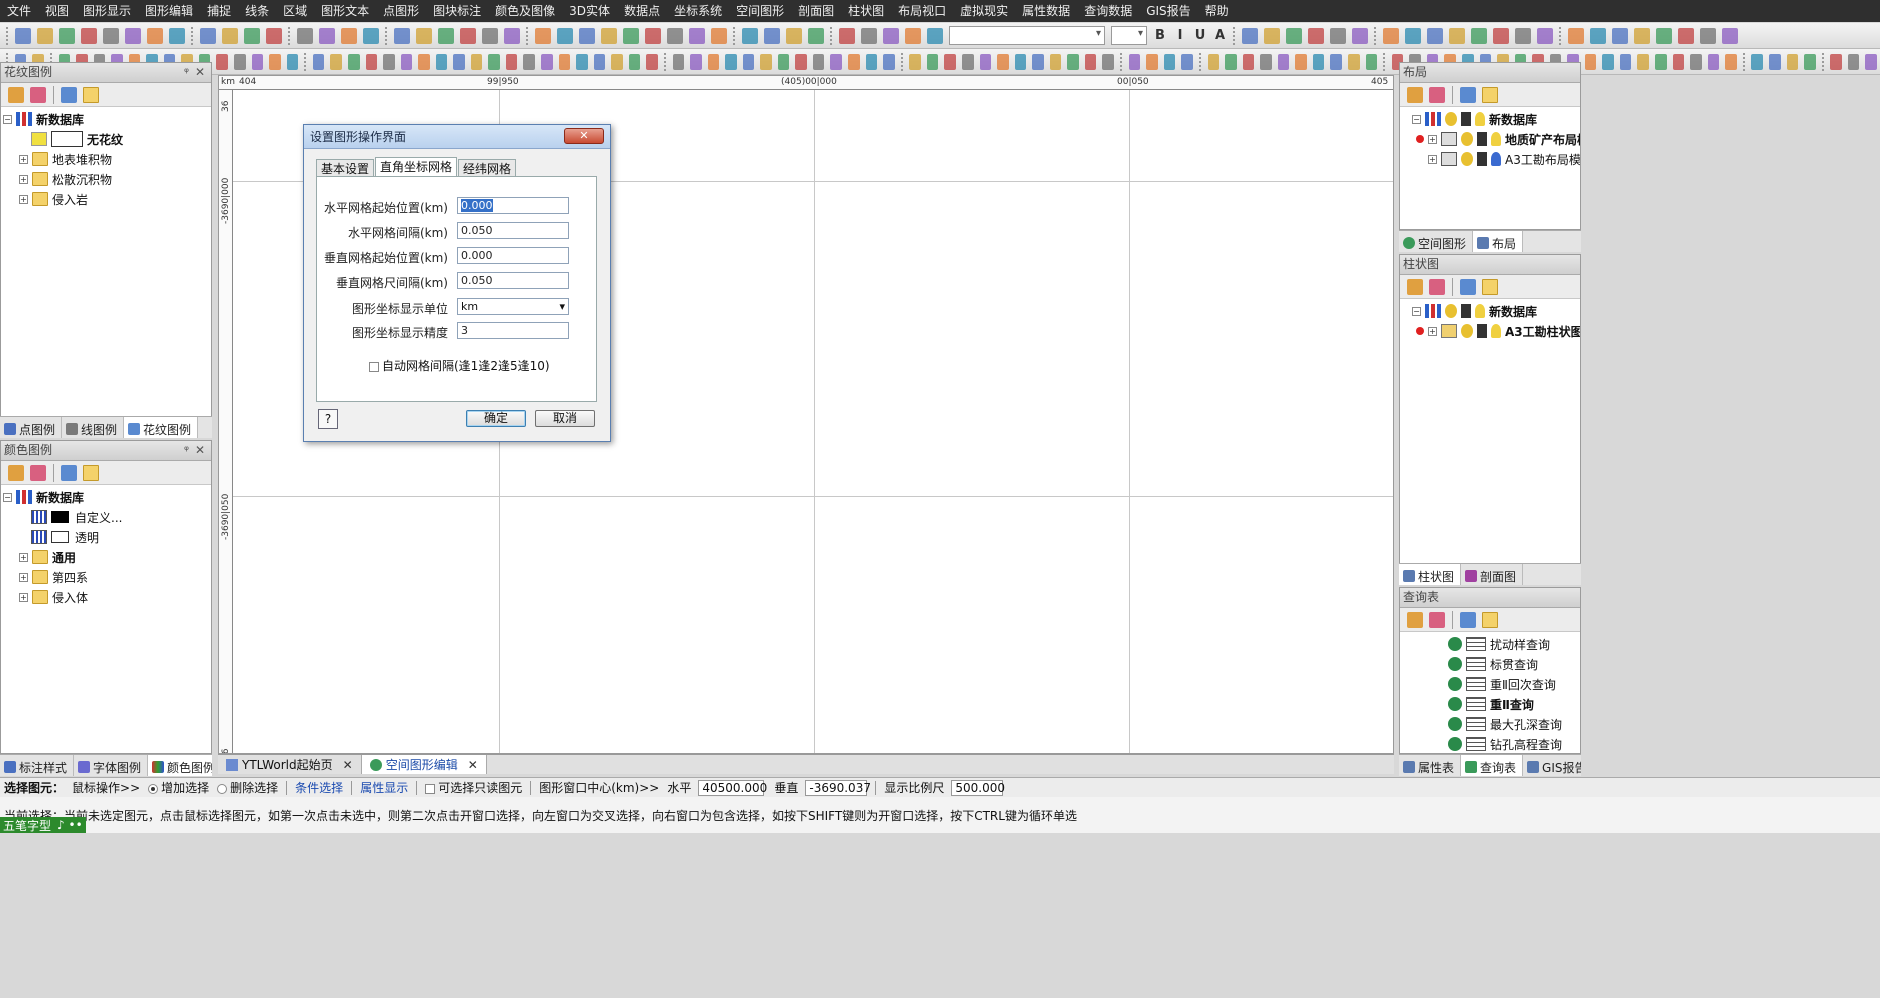 Image resolution: width=1880 pixels, height=998 pixels. Describe the element at coordinates (473, 765) in the screenshot. I see `close-icon: ✕` at that location.